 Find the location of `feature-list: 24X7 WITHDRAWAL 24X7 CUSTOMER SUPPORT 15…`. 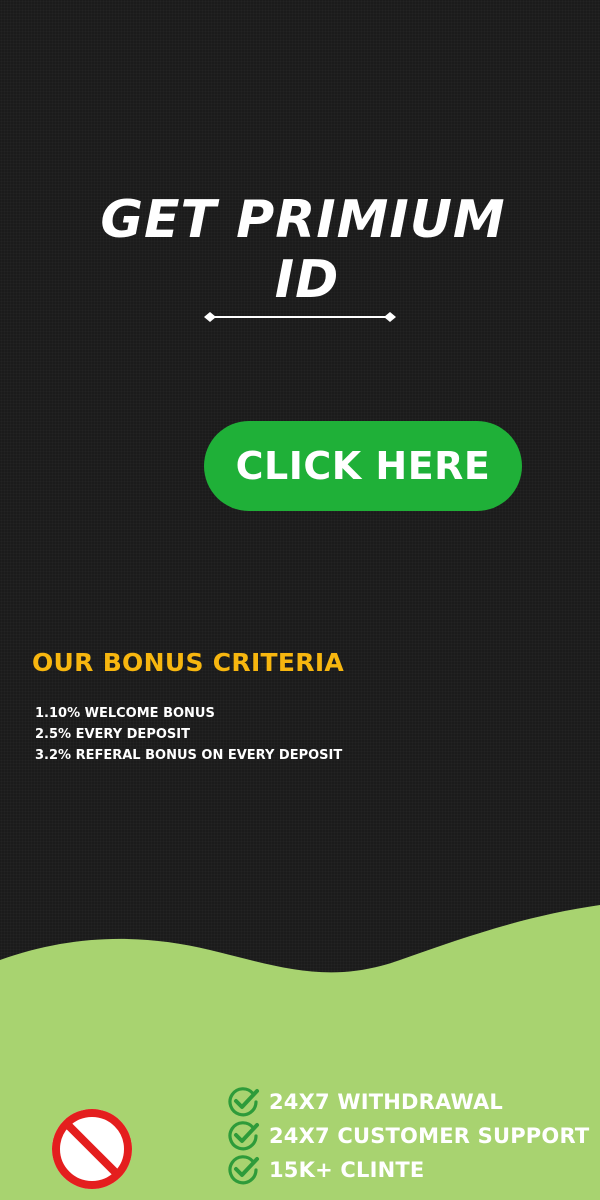

feature-list: 24X7 WITHDRAWAL 24X7 CUSTOMER SUPPORT 15… is located at coordinates (407, 1136).